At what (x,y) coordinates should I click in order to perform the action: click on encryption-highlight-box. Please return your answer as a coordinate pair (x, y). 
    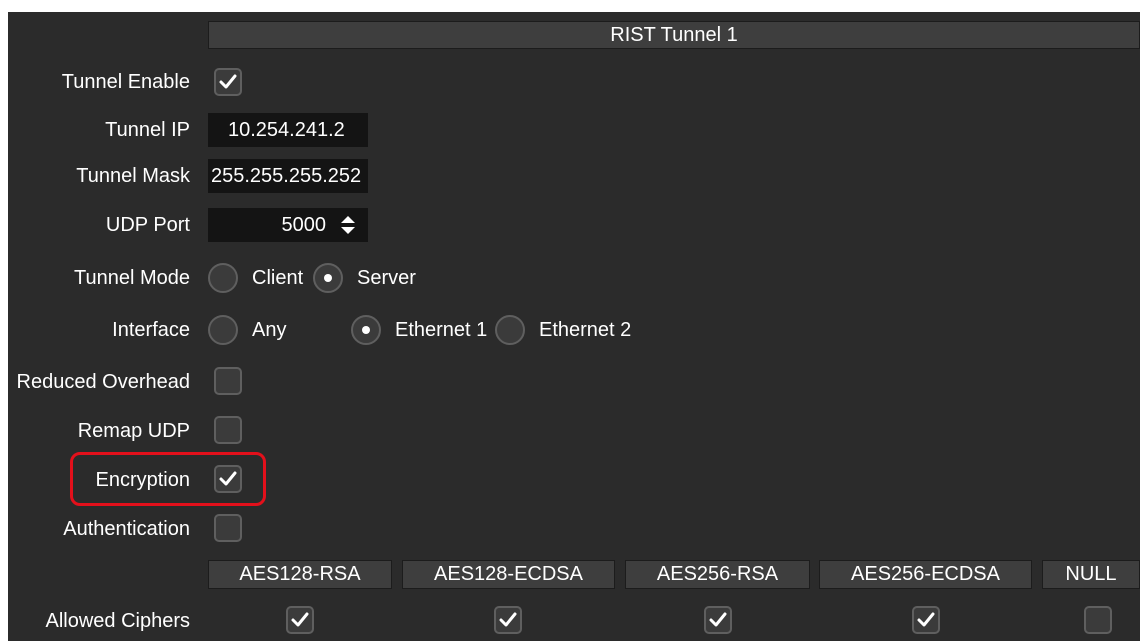
    Looking at the image, I should click on (168, 479).